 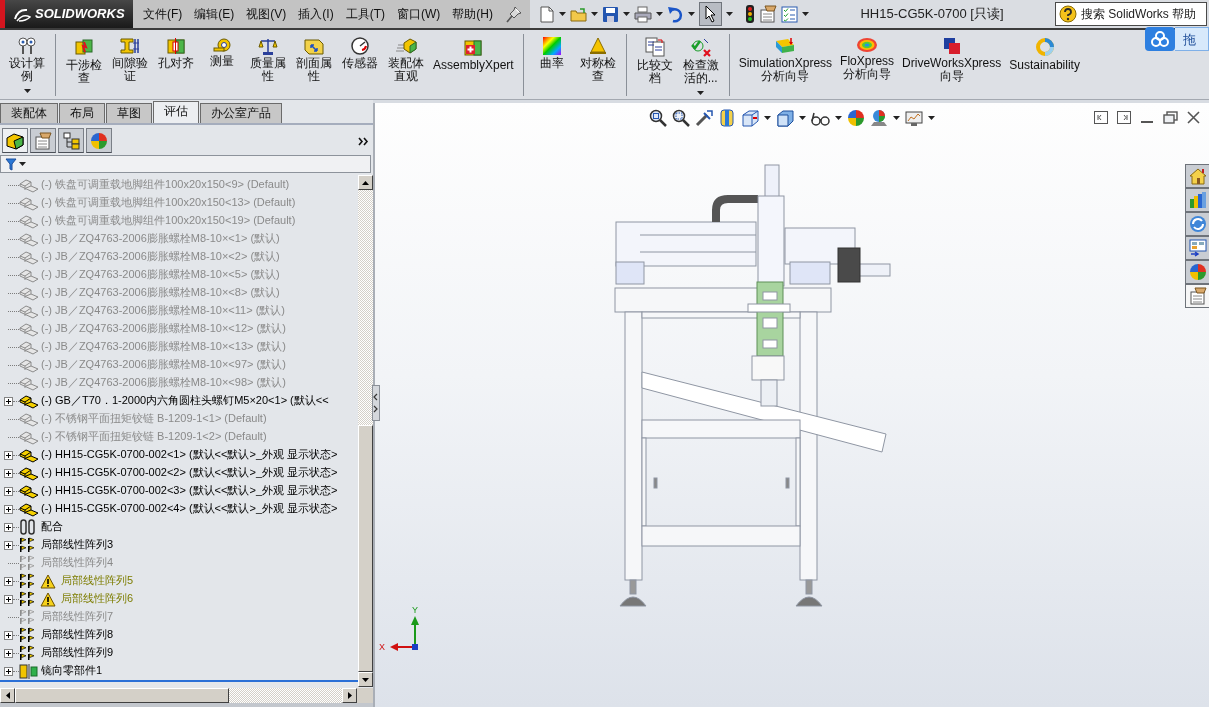 I want to click on ribbon-button: AssemblyXpert, so click(x=473, y=53).